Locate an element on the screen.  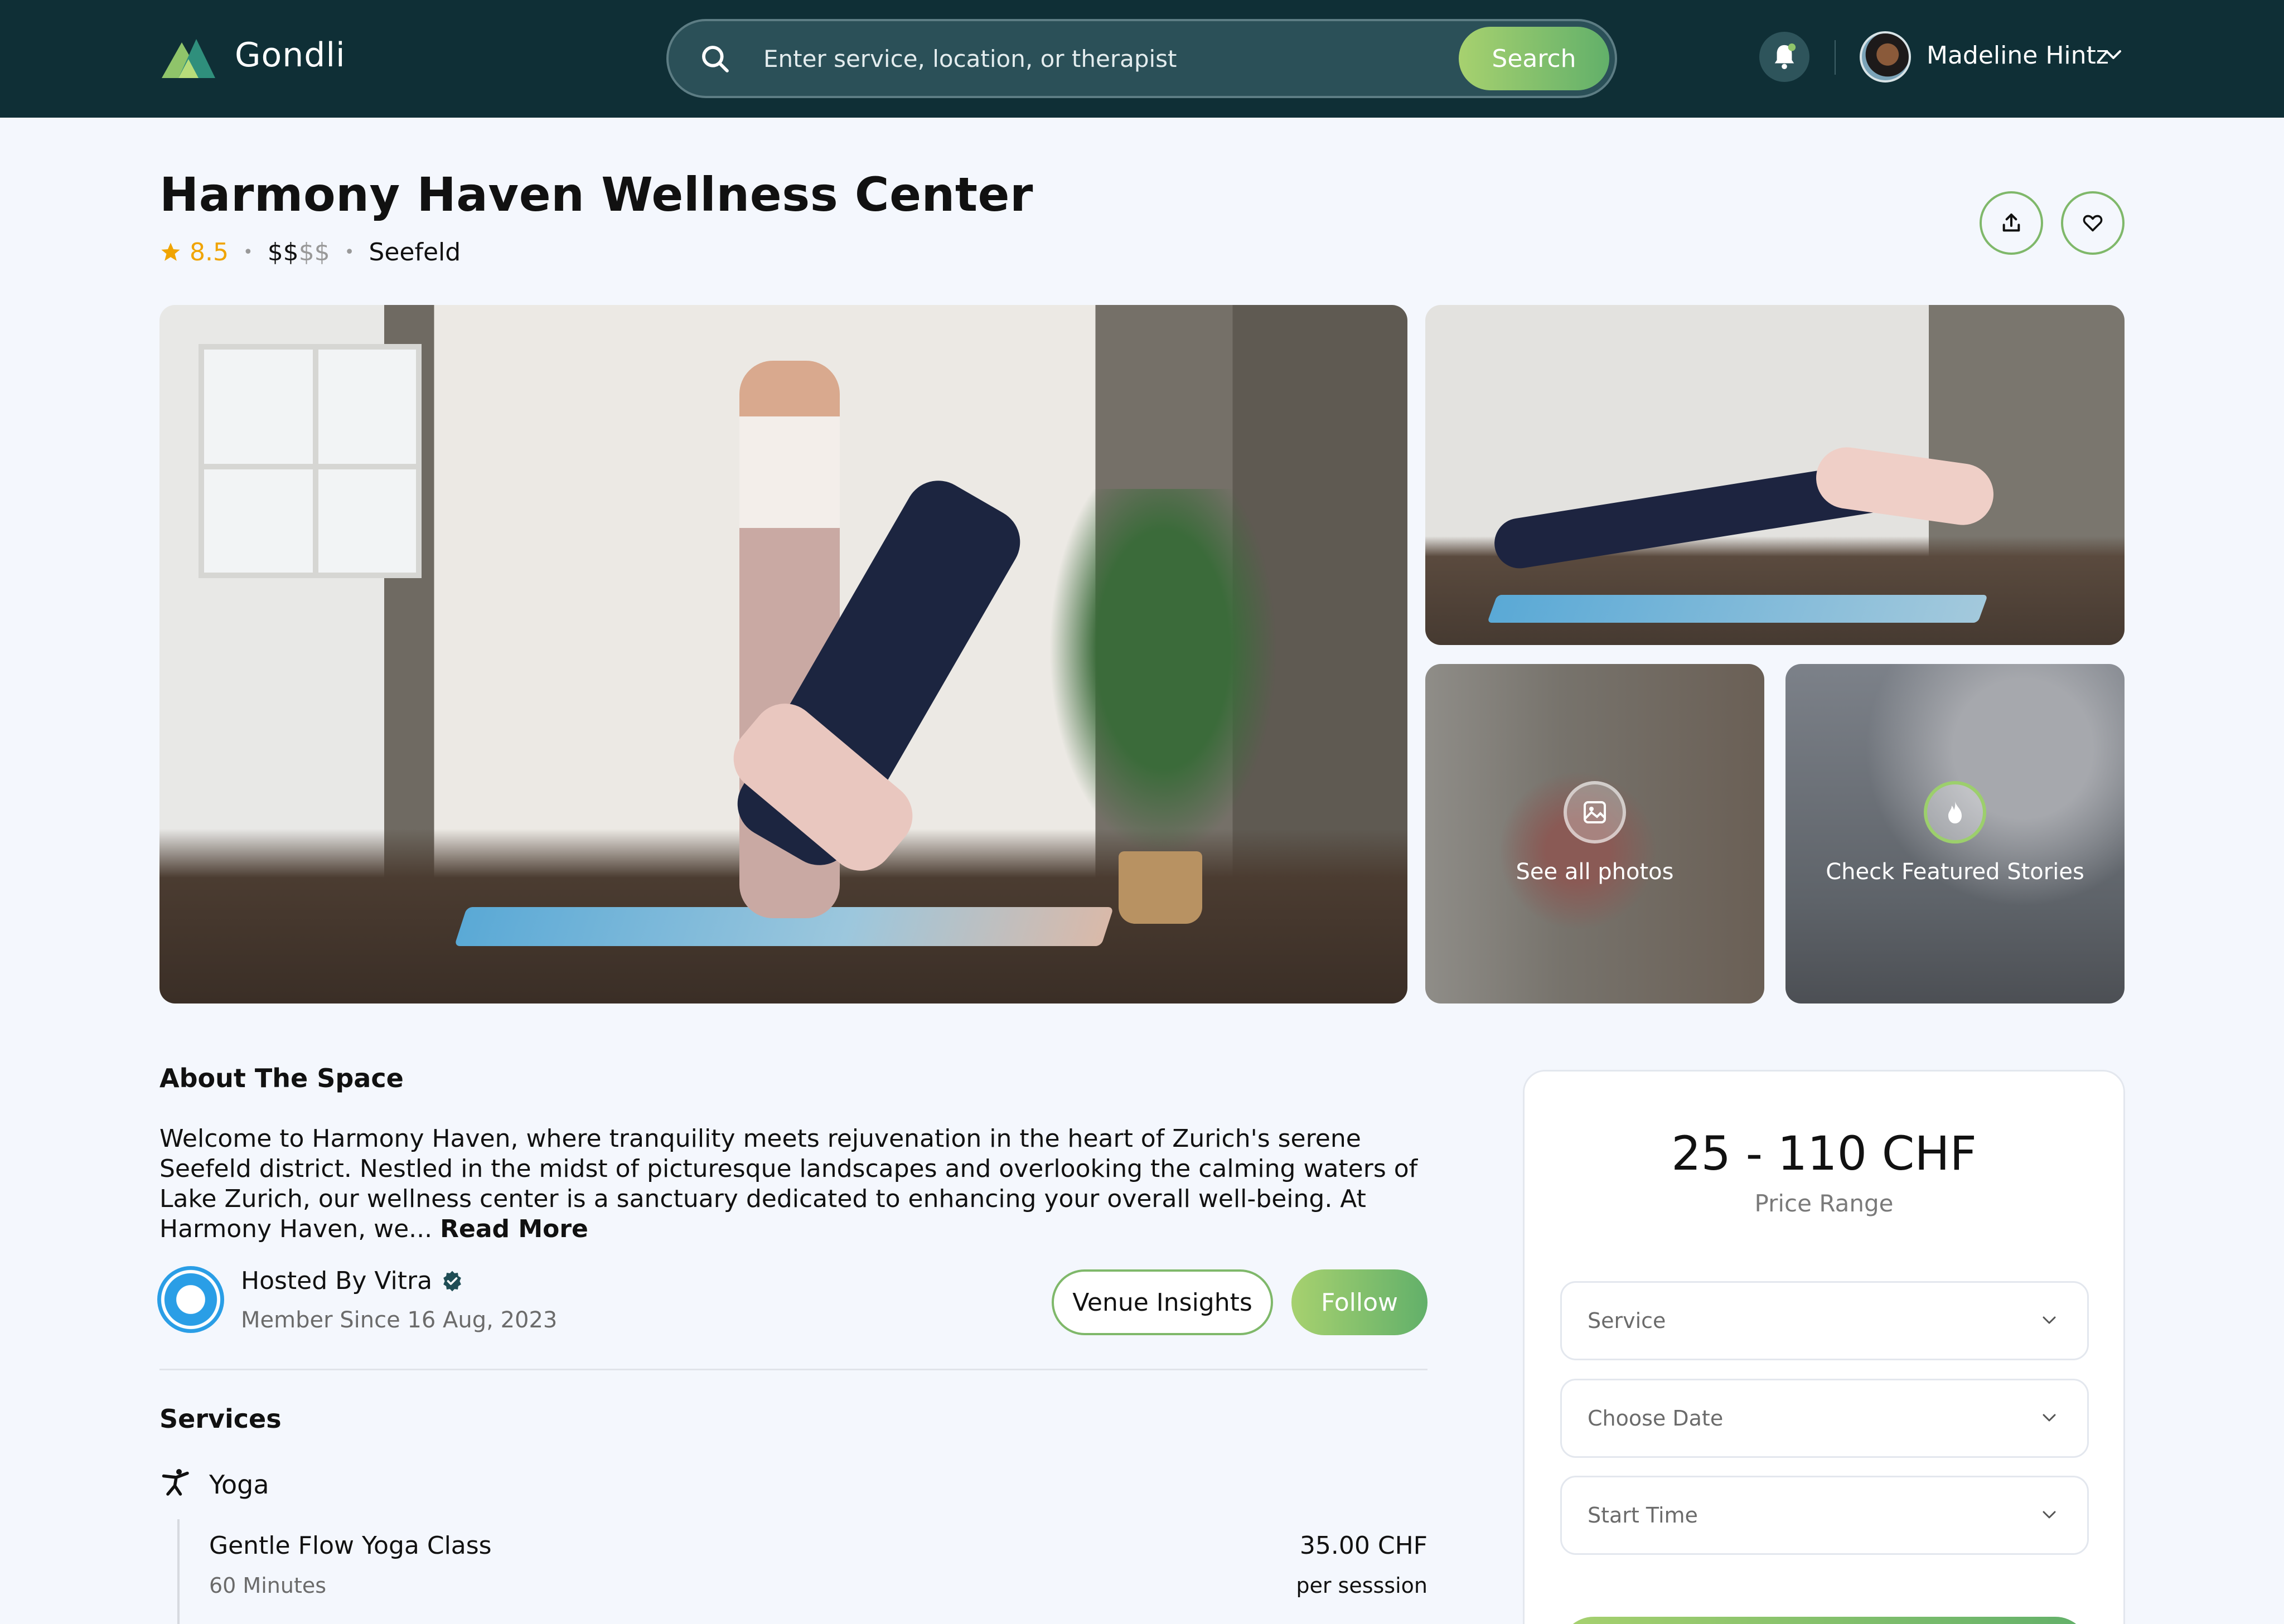
image-icon is located at coordinates (1595, 812).